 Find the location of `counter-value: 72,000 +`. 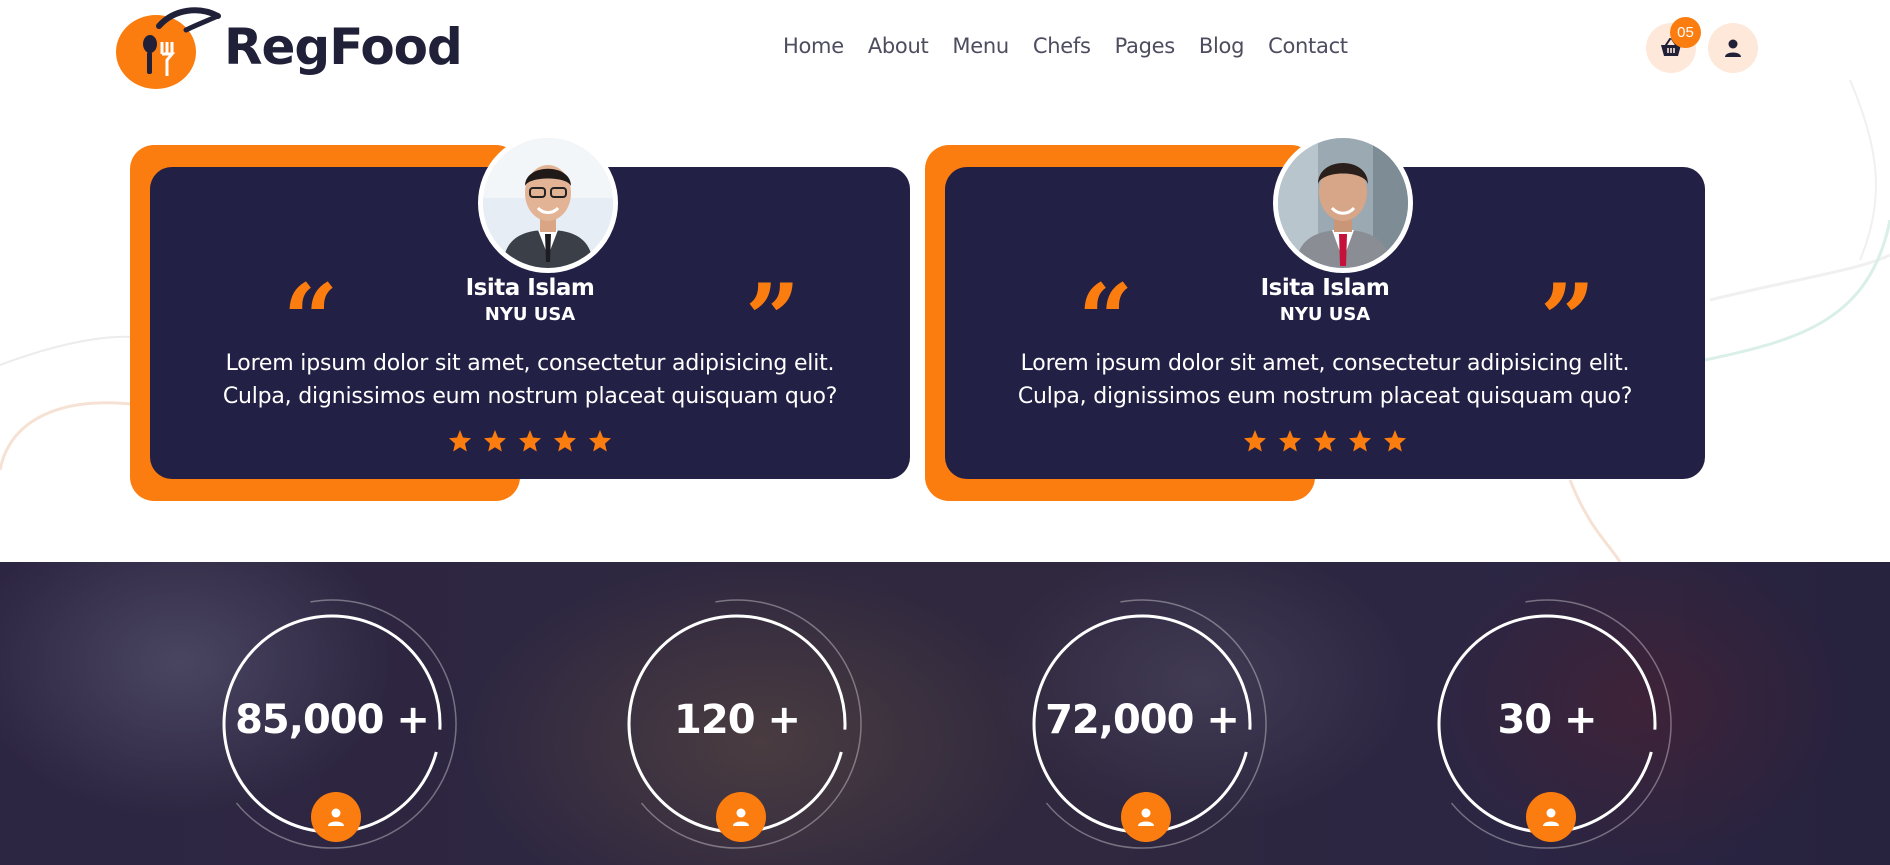

counter-value: 72,000 + is located at coordinates (1142, 720).